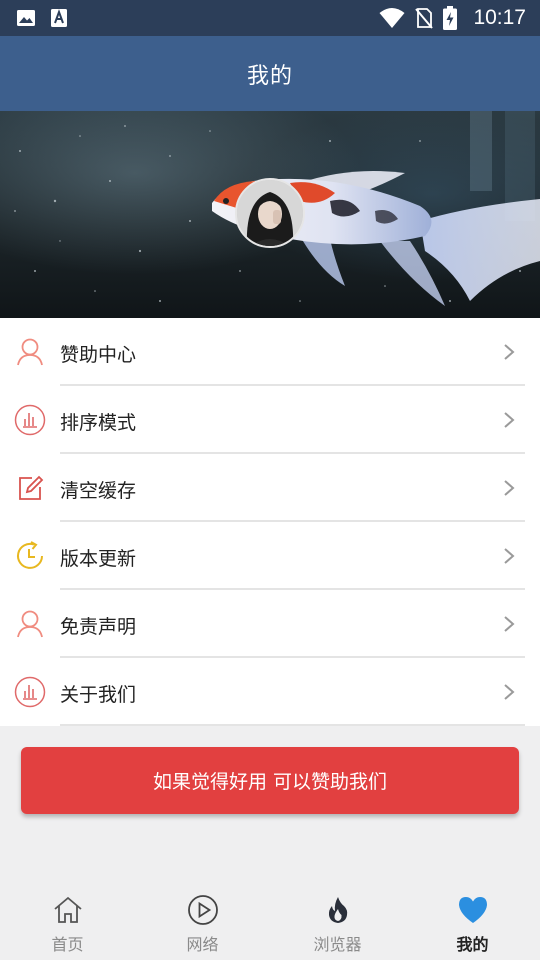 The height and width of the screenshot is (960, 540). Describe the element at coordinates (270, 780) in the screenshot. I see `sponsor-button: 如果觉得好用 可以赞助我们` at that location.